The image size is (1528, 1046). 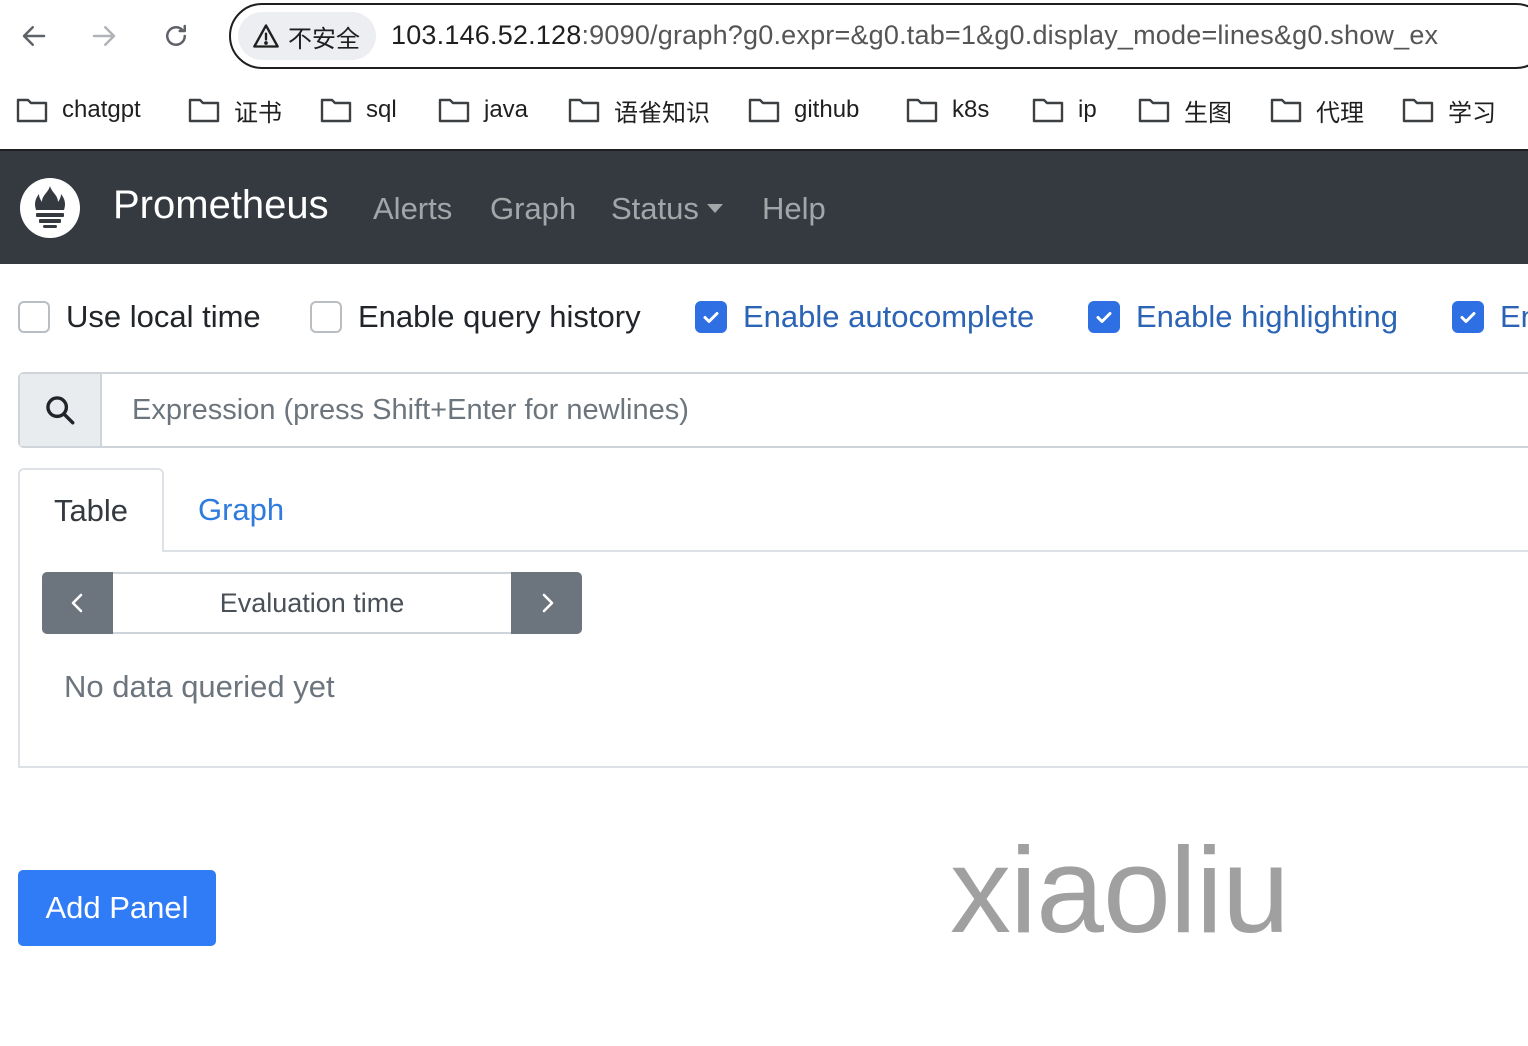 What do you see at coordinates (91, 510) in the screenshot?
I see `tab-table: Table` at bounding box center [91, 510].